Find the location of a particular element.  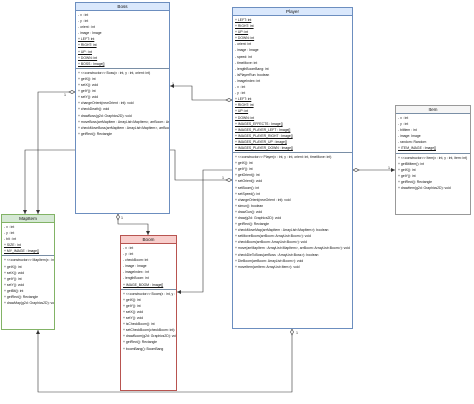

method: + getRect(): Rectangle is located at coordinates (95, 133).